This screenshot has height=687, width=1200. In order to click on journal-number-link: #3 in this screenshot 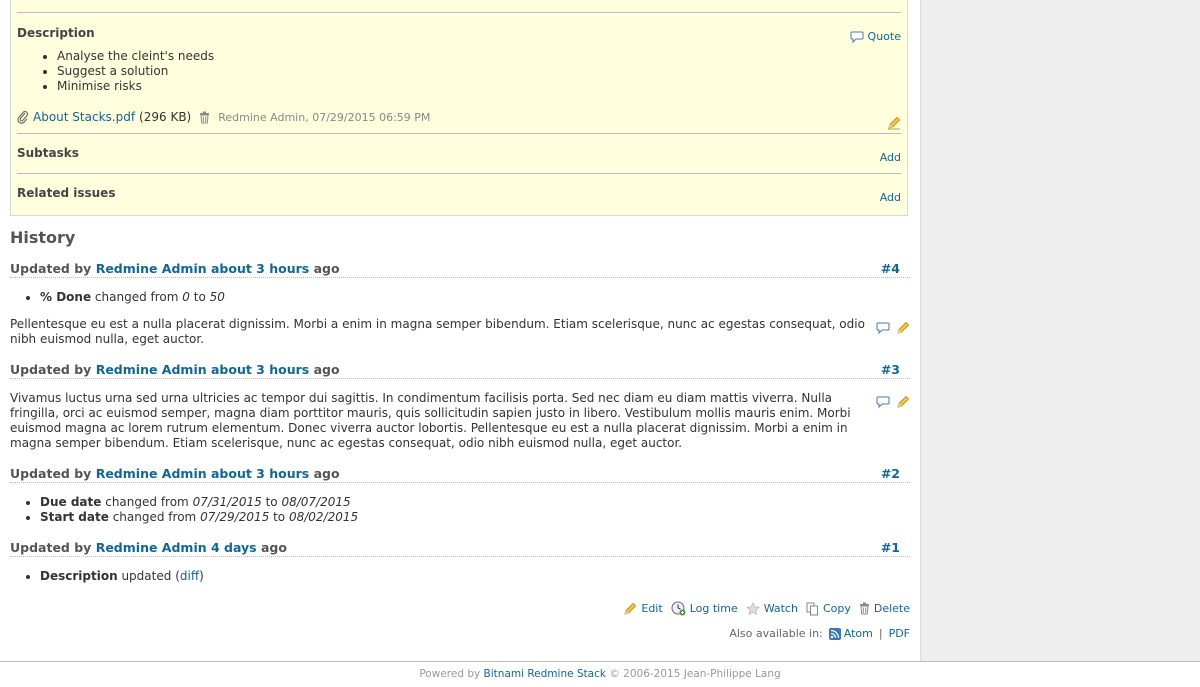, I will do `click(890, 369)`.